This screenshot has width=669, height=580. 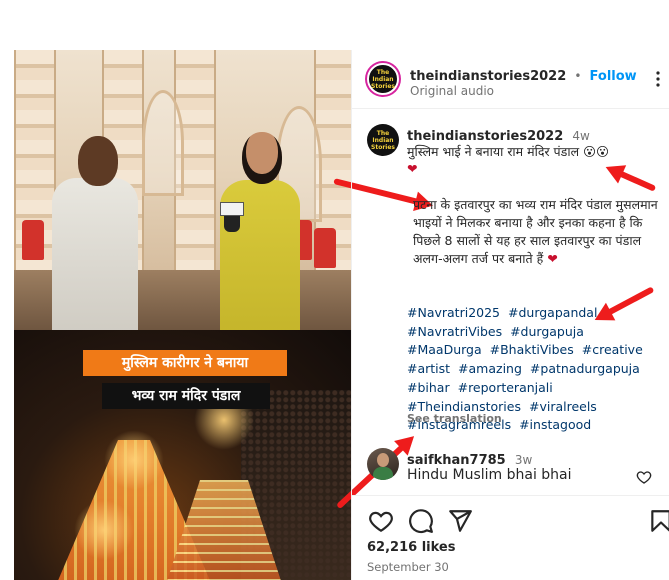 I want to click on see-translation-link: See translation, so click(x=454, y=418).